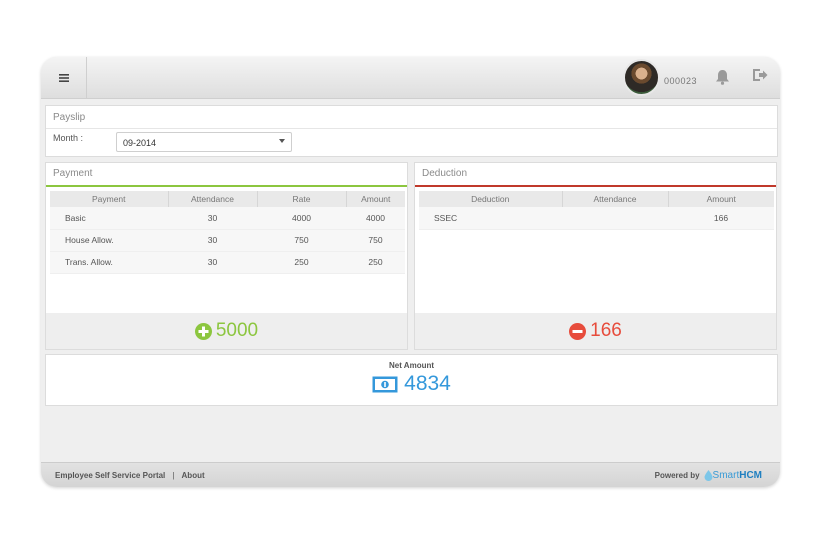 This screenshot has width=820, height=546. What do you see at coordinates (750, 475) in the screenshot?
I see `brand-hcm: HCM` at bounding box center [750, 475].